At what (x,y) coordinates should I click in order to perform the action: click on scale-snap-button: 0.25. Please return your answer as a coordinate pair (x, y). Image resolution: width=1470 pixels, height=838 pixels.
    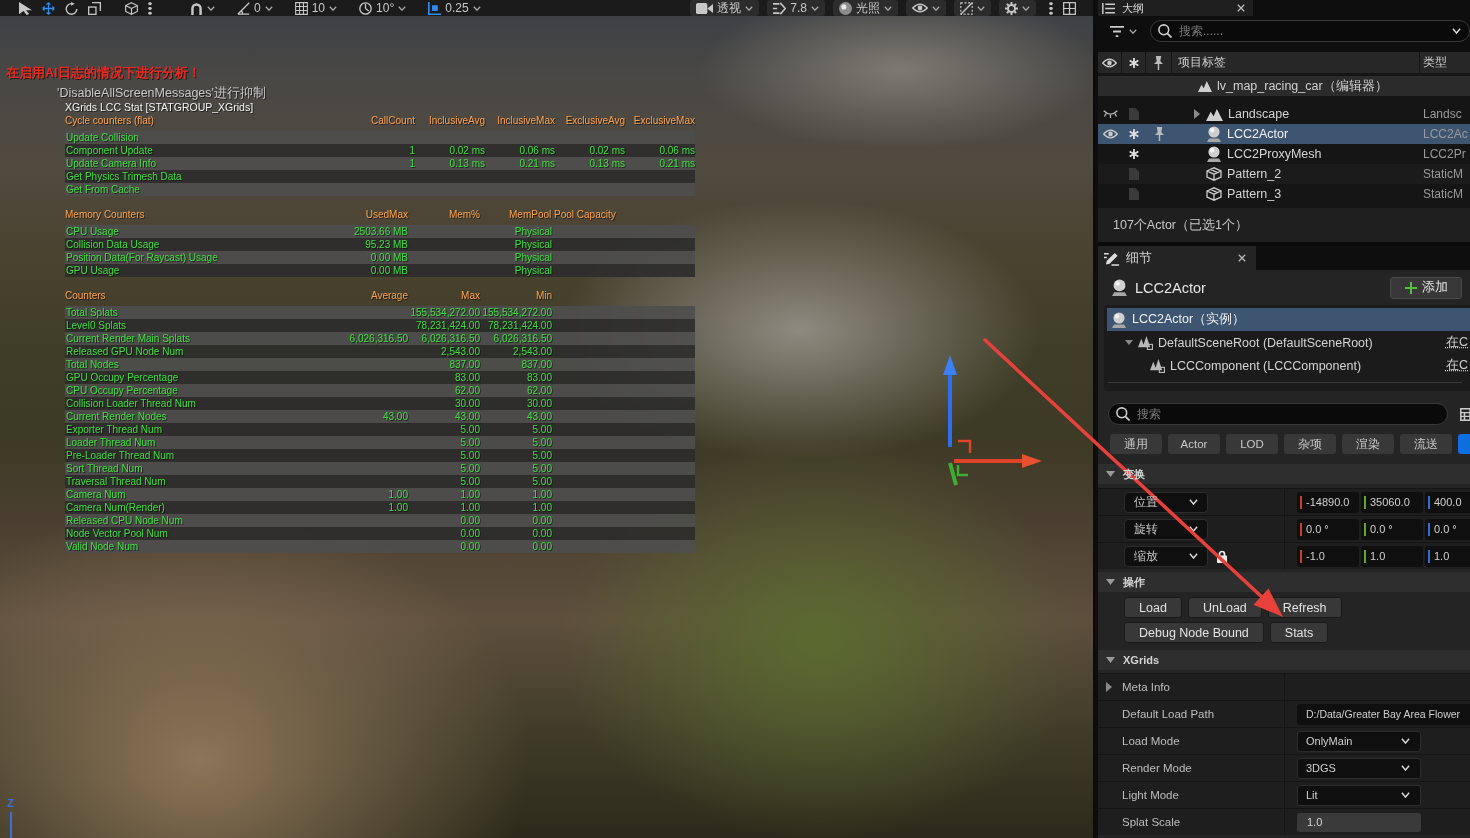
    Looking at the image, I should click on (454, 8).